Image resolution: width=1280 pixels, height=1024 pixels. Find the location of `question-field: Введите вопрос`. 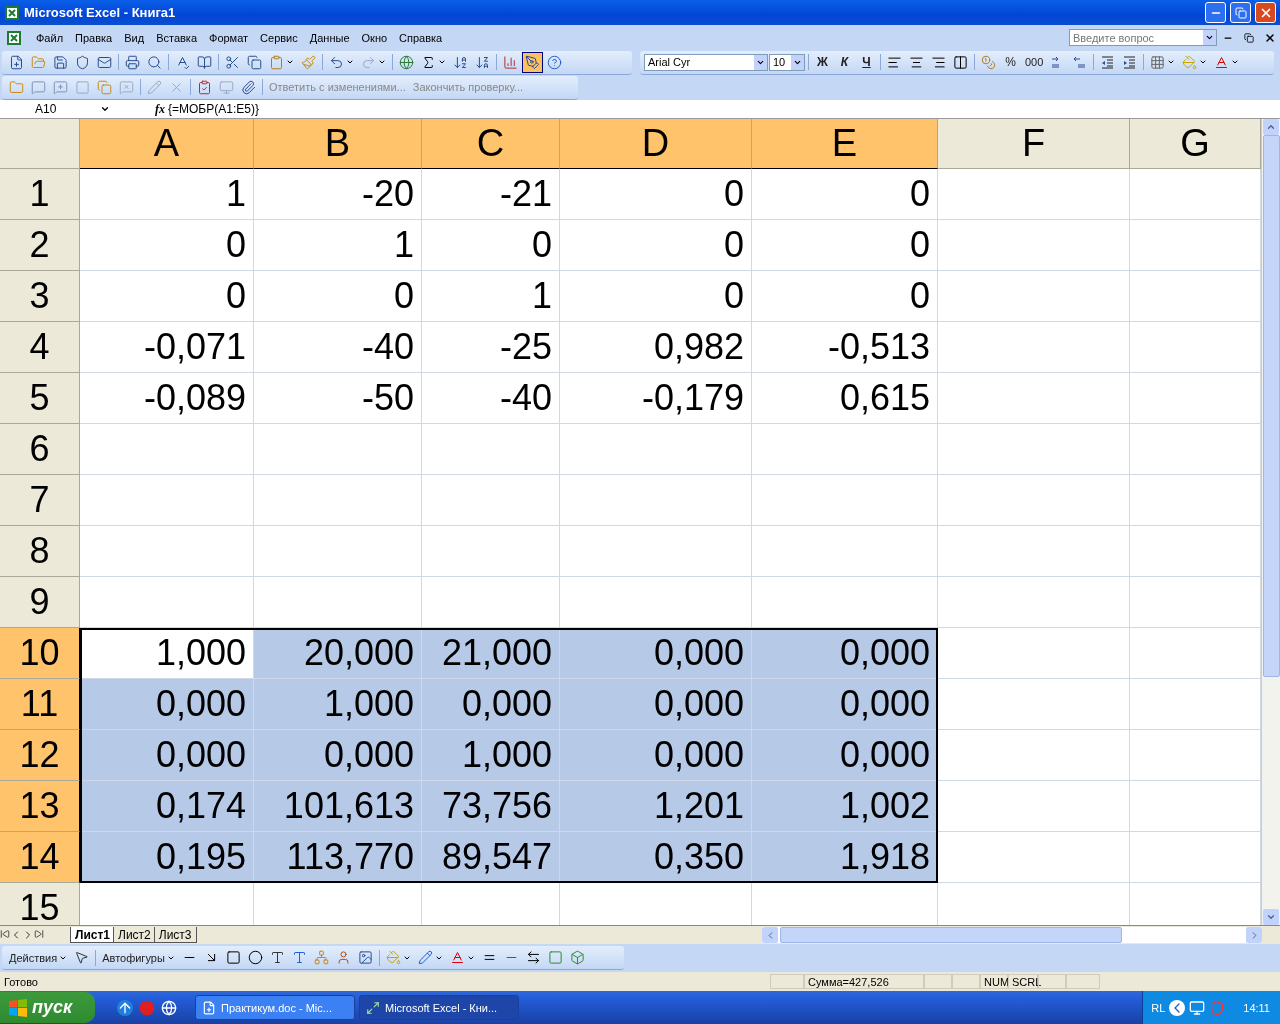

question-field: Введите вопрос is located at coordinates (1143, 37).